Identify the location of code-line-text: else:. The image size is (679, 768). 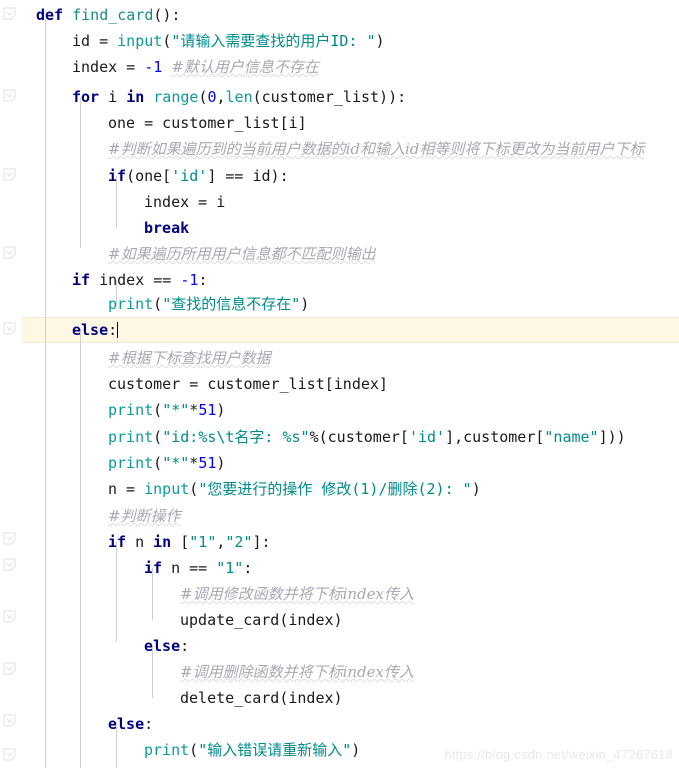
(130, 724).